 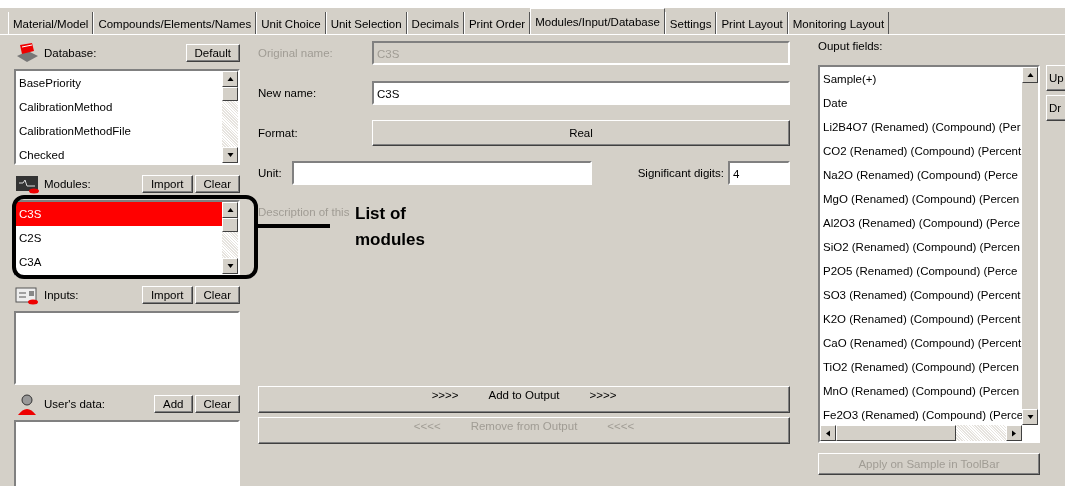 What do you see at coordinates (67, 184) in the screenshot?
I see `panel-label: Modules:` at bounding box center [67, 184].